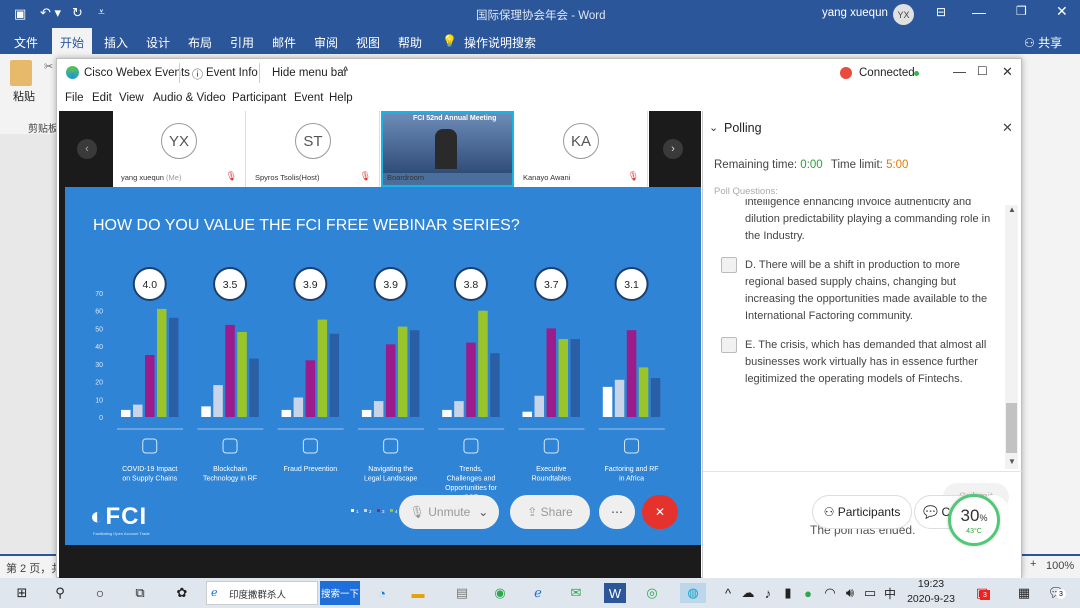 The width and height of the screenshot is (1080, 608). Describe the element at coordinates (284, 42) in the screenshot. I see `tab-mailings: 邮件` at that location.